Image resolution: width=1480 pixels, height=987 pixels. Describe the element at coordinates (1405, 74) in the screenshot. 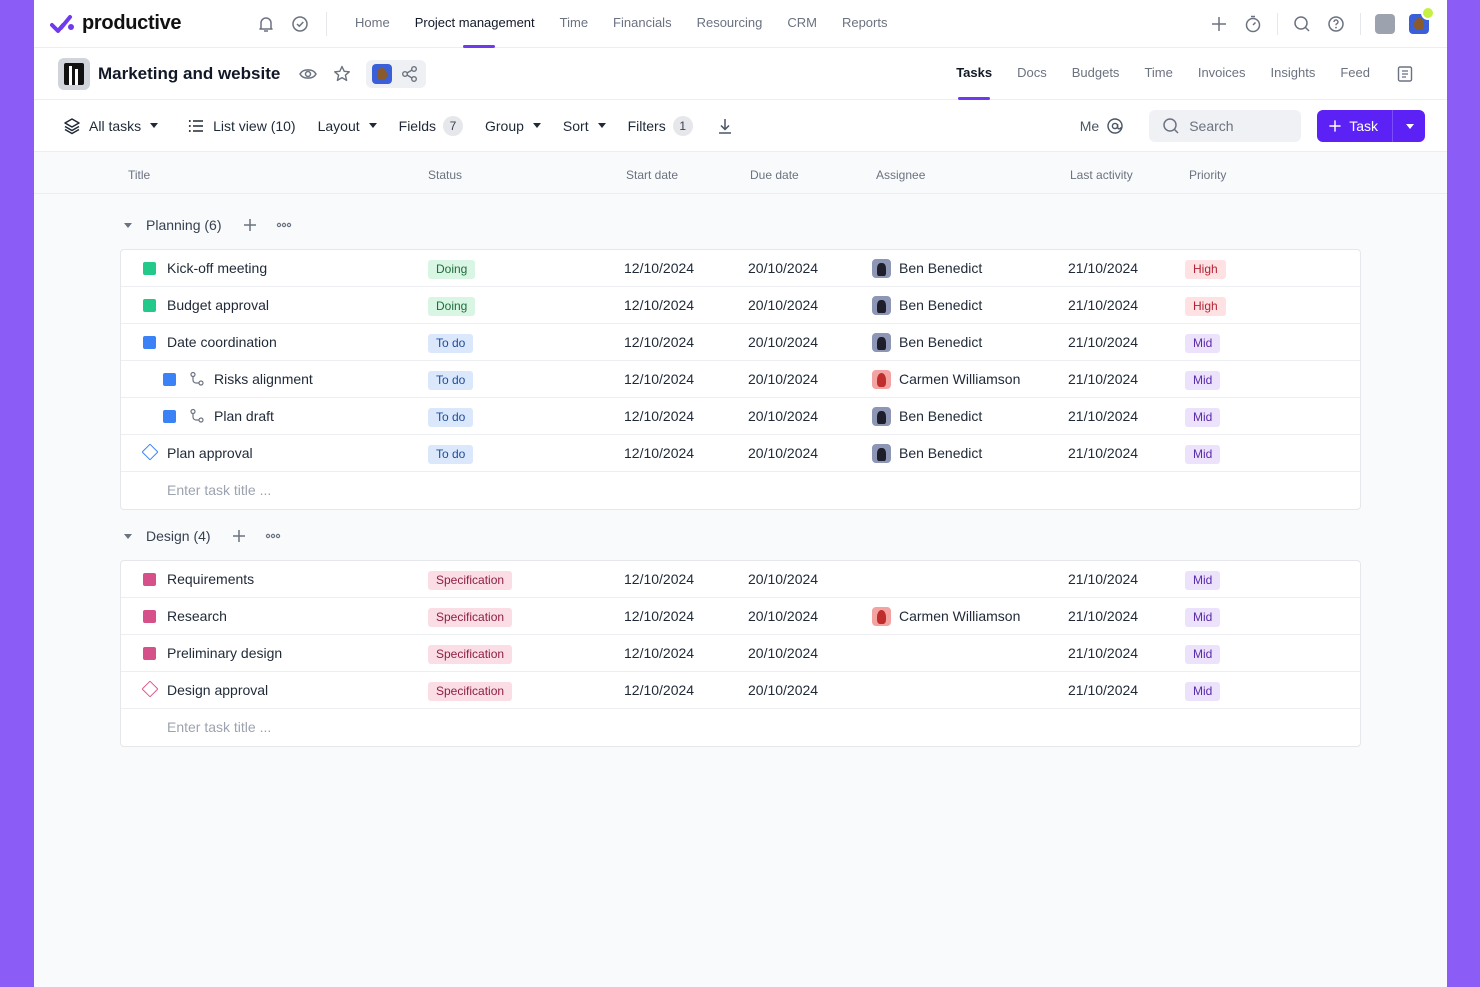

I see `panel-icon` at that location.